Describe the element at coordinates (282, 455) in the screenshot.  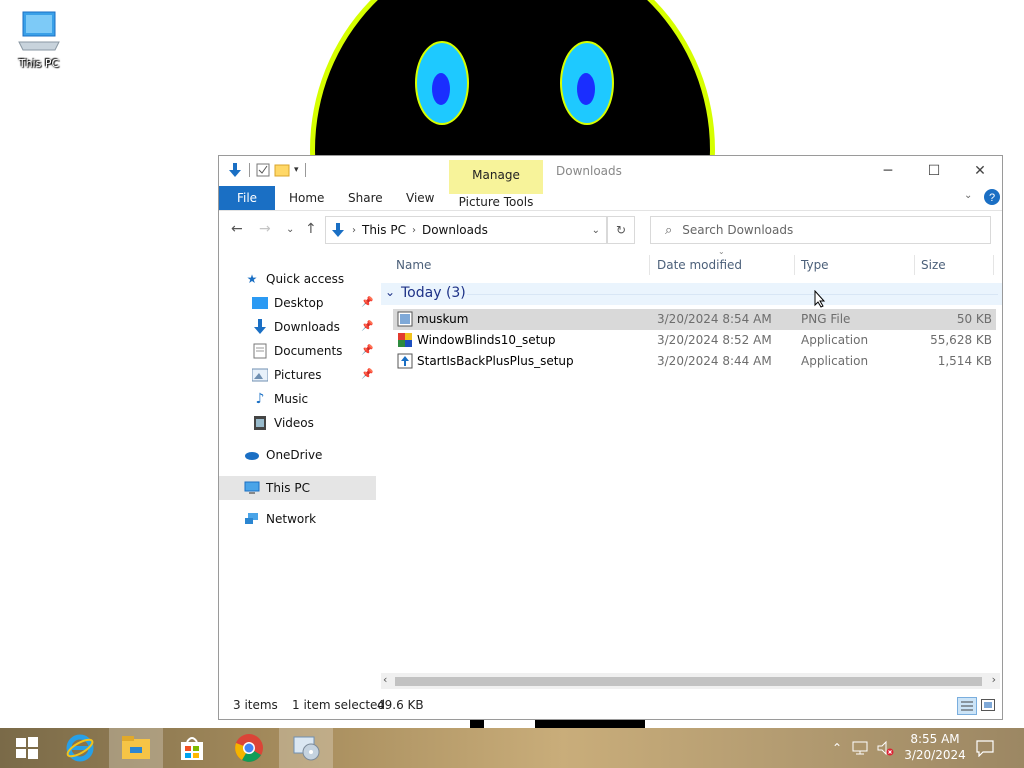
I see `nav-onedrive: OneDrive` at that location.